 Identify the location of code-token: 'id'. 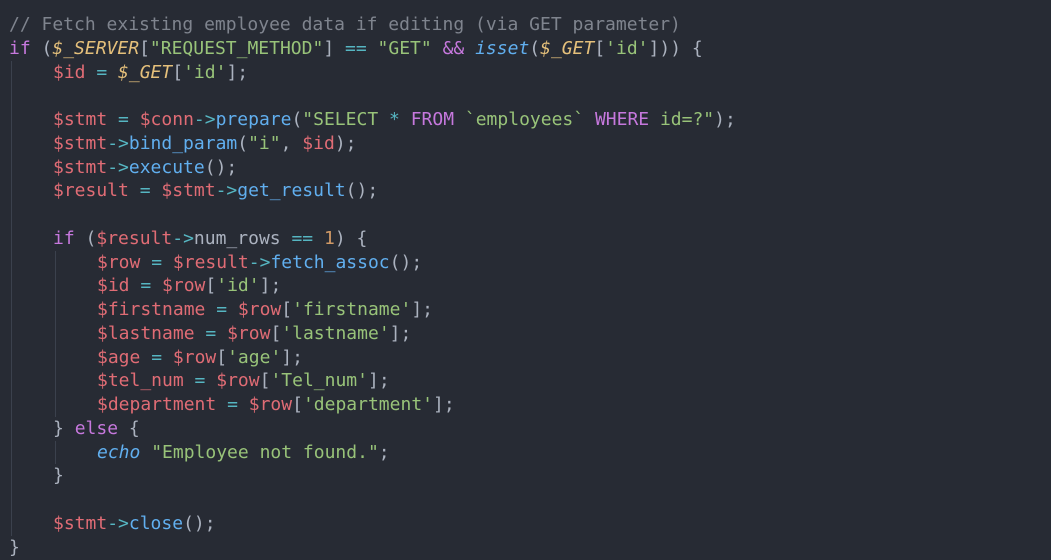
(205, 72).